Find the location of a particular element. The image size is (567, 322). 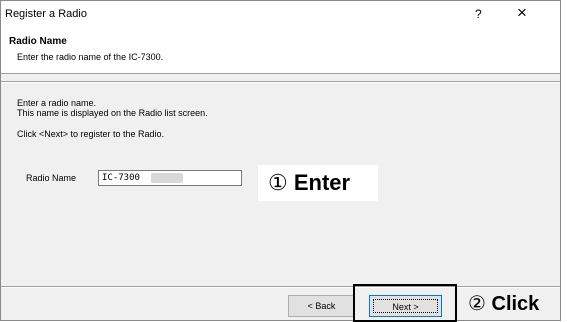

instruction-text: Enter a radio name. is located at coordinates (57, 103).